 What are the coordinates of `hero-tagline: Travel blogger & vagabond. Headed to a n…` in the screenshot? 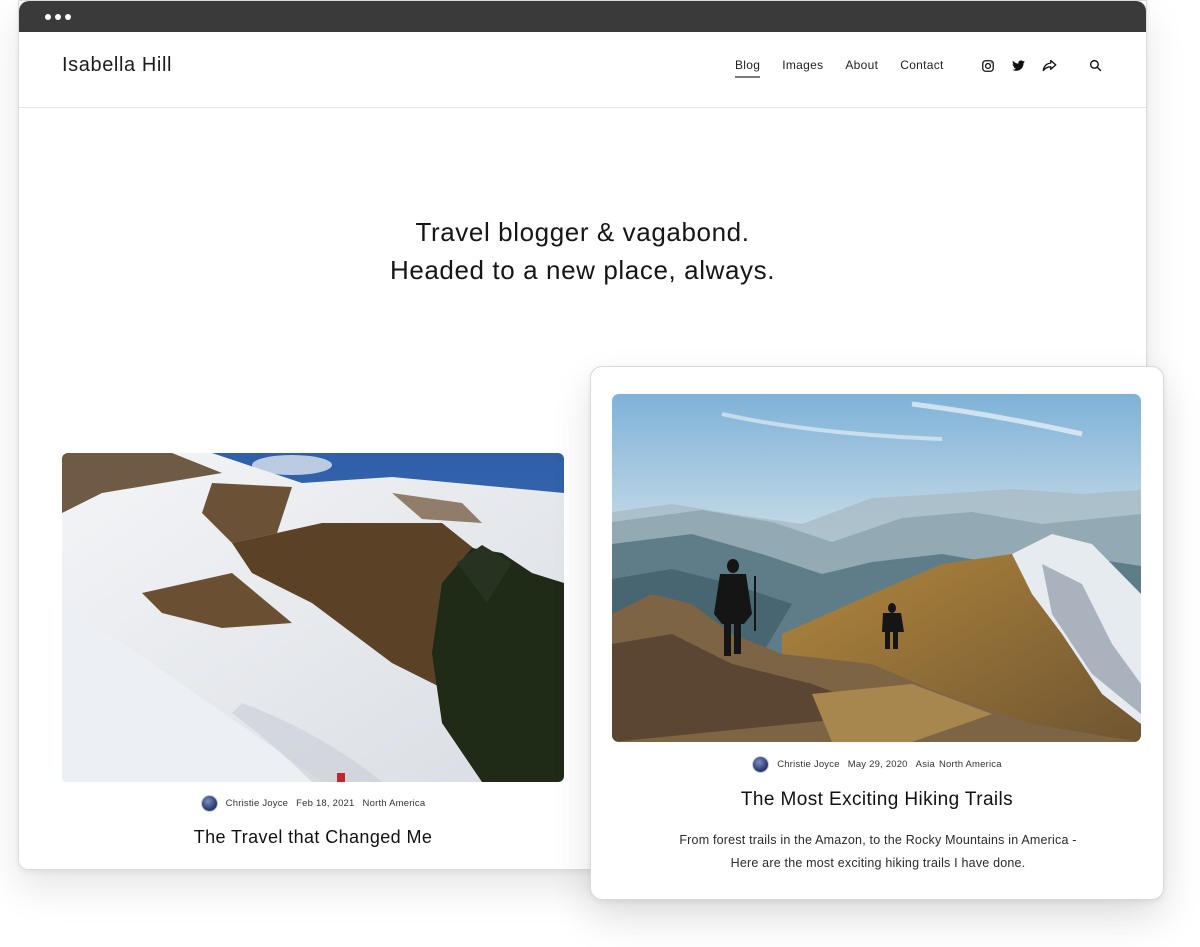 It's located at (582, 251).